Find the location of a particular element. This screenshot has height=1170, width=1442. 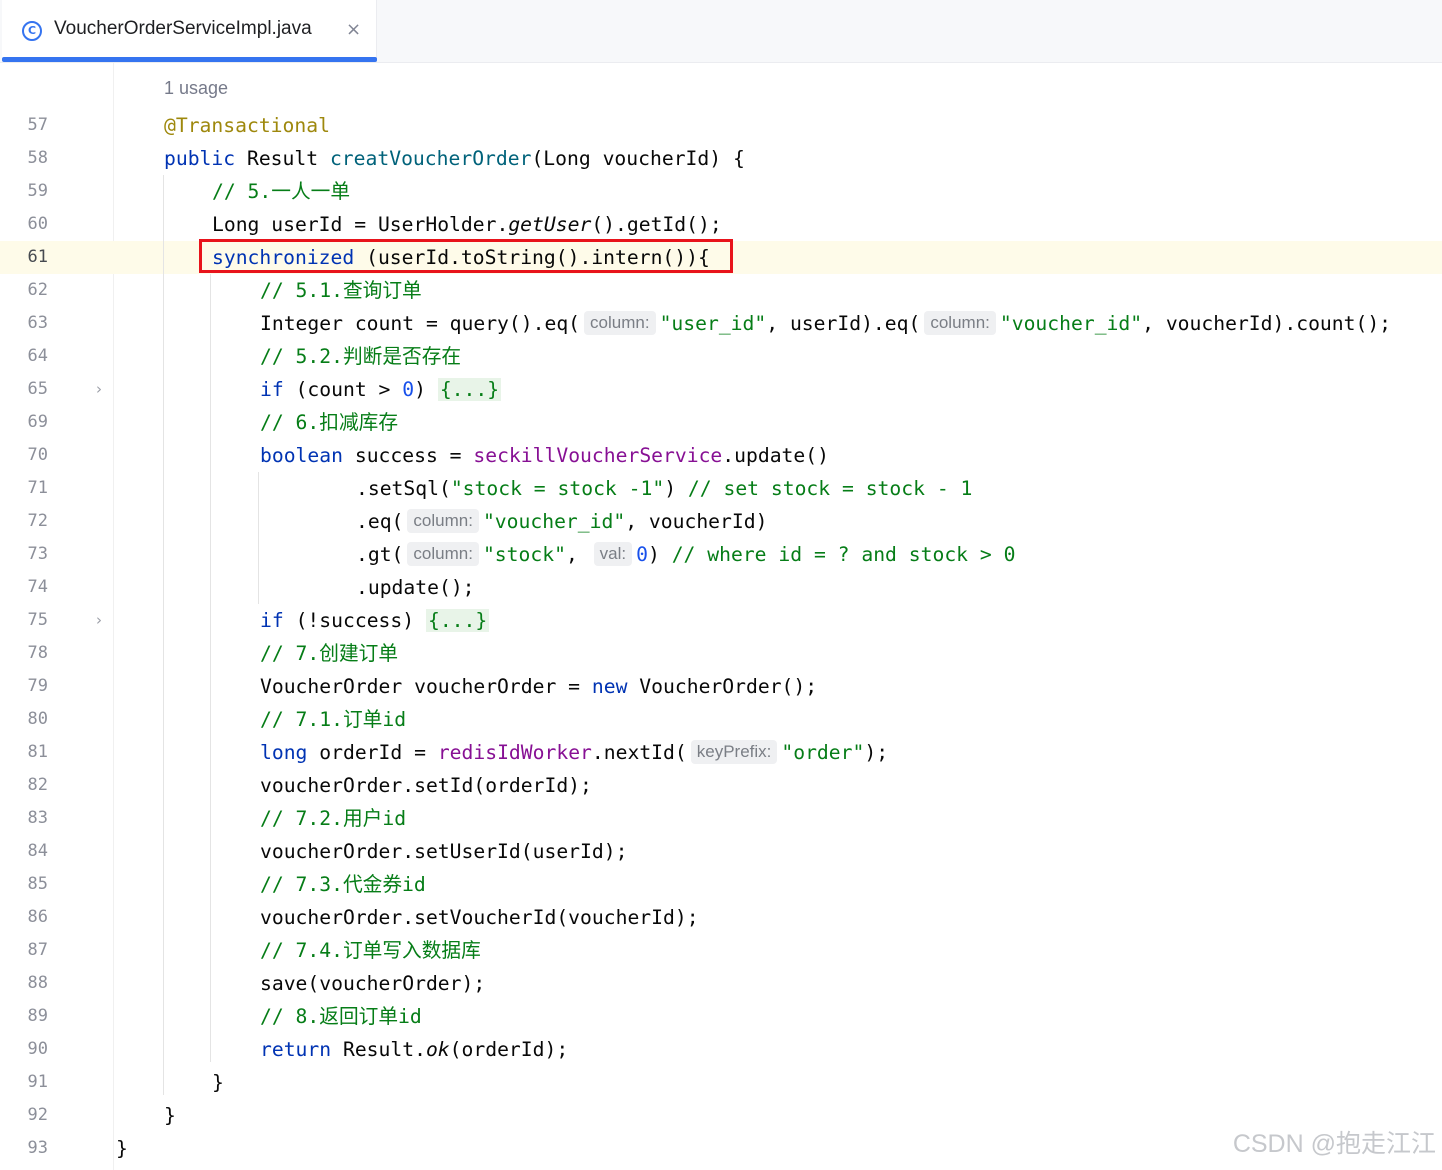

line-number: 84 is located at coordinates (37, 851).